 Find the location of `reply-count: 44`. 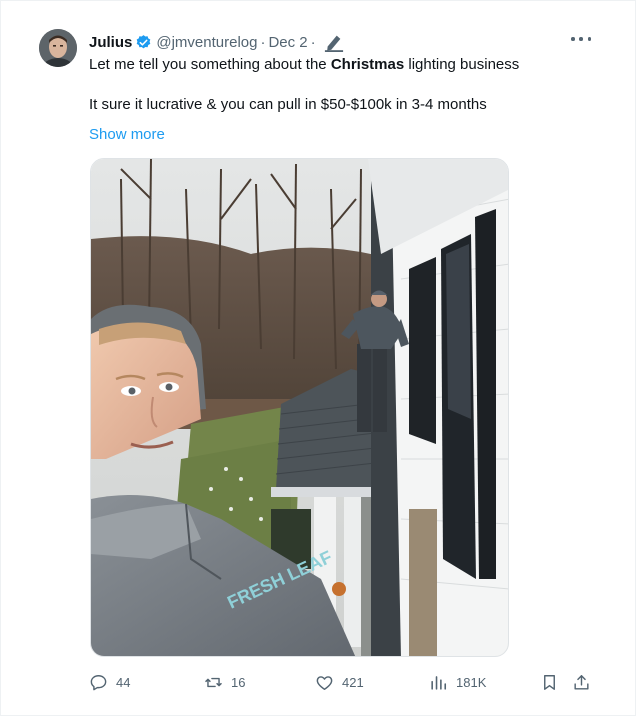

reply-count: 44 is located at coordinates (123, 682).